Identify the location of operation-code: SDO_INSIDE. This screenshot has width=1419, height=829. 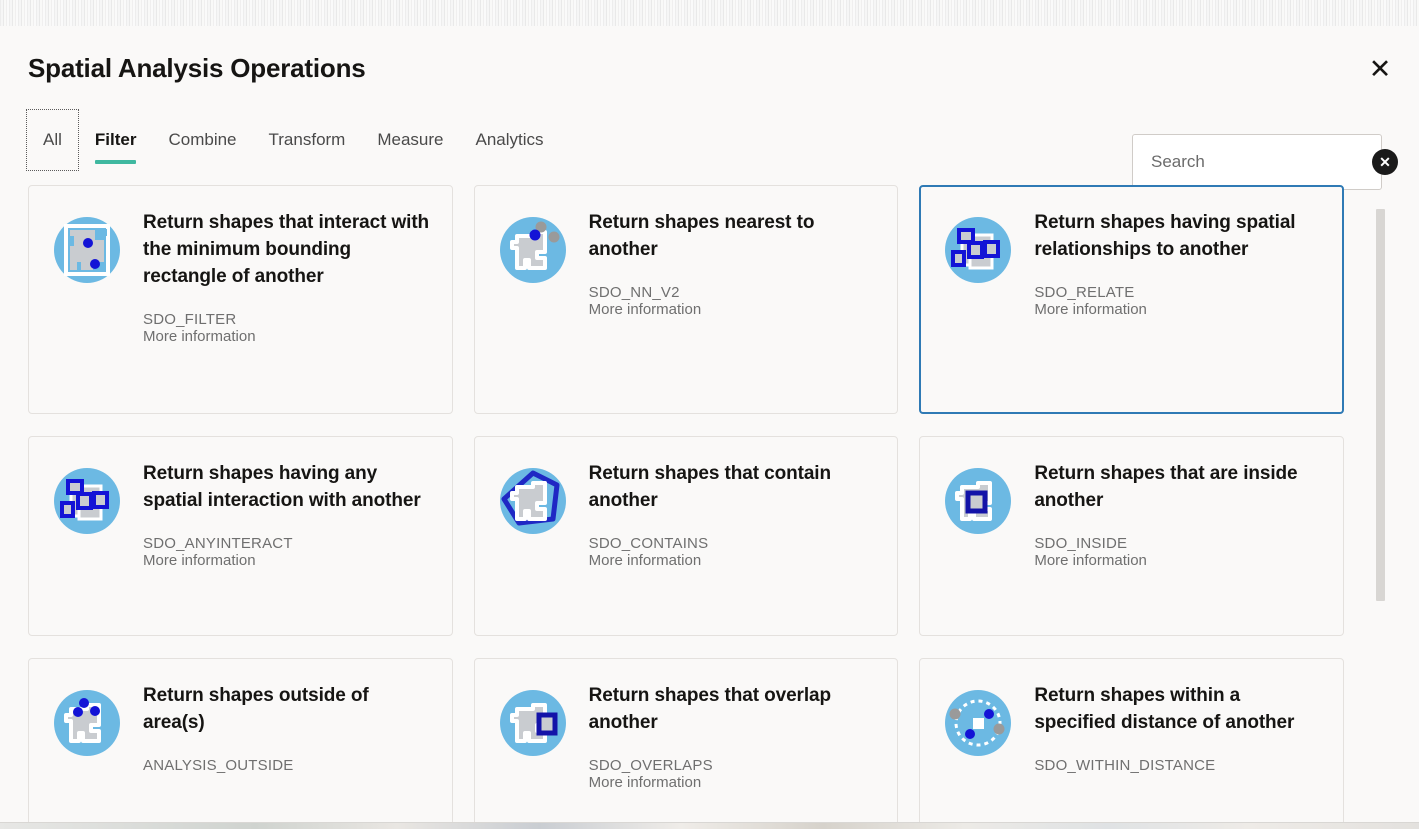
(1081, 543).